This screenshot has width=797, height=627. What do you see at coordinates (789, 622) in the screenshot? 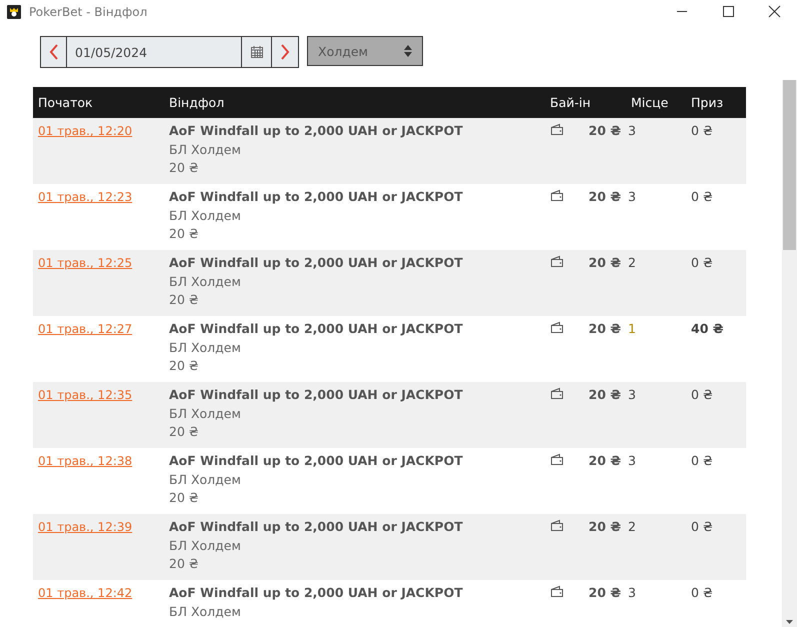
I see `scroll-down-icon` at bounding box center [789, 622].